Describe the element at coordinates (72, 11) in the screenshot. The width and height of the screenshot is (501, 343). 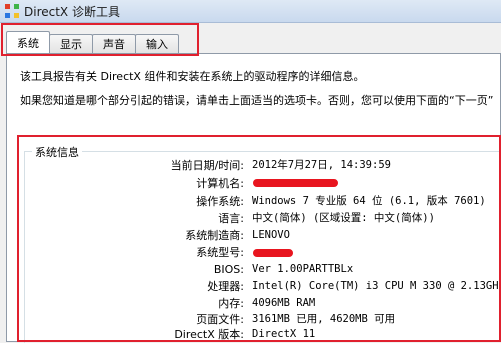
I see `window-title: DirectX 诊断工具` at that location.